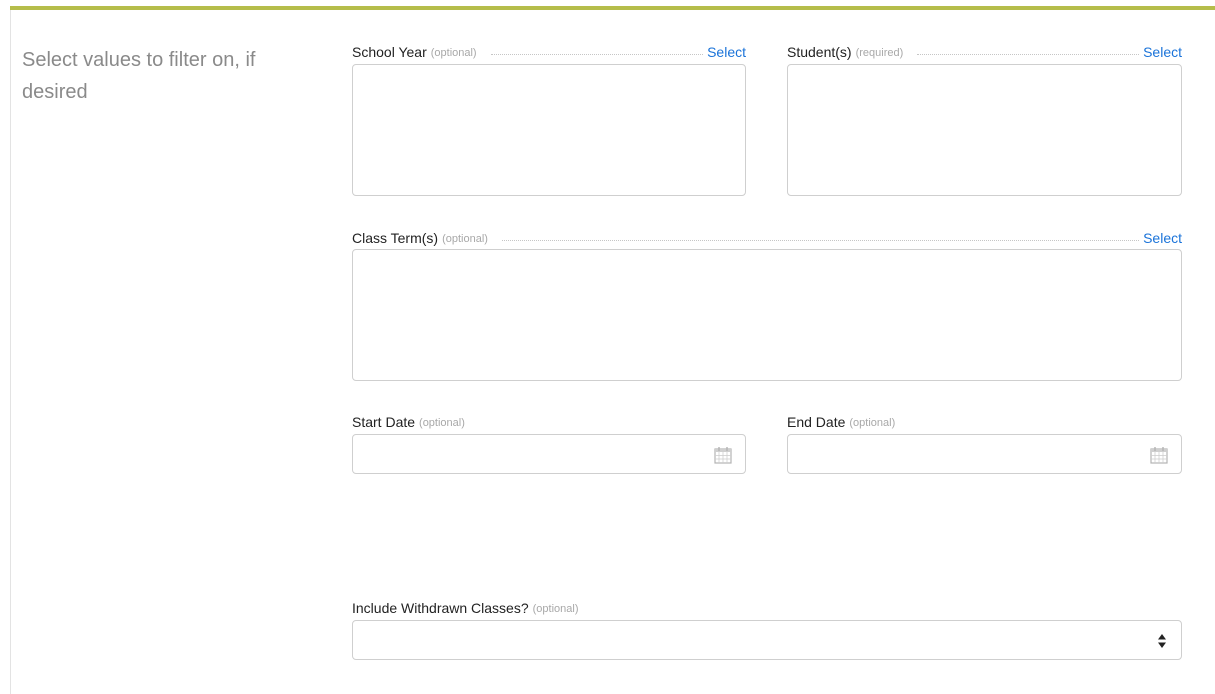 The width and height of the screenshot is (1215, 694). Describe the element at coordinates (767, 236) in the screenshot. I see `class-terms-label-row: Class Term(s) (optional) Select` at that location.